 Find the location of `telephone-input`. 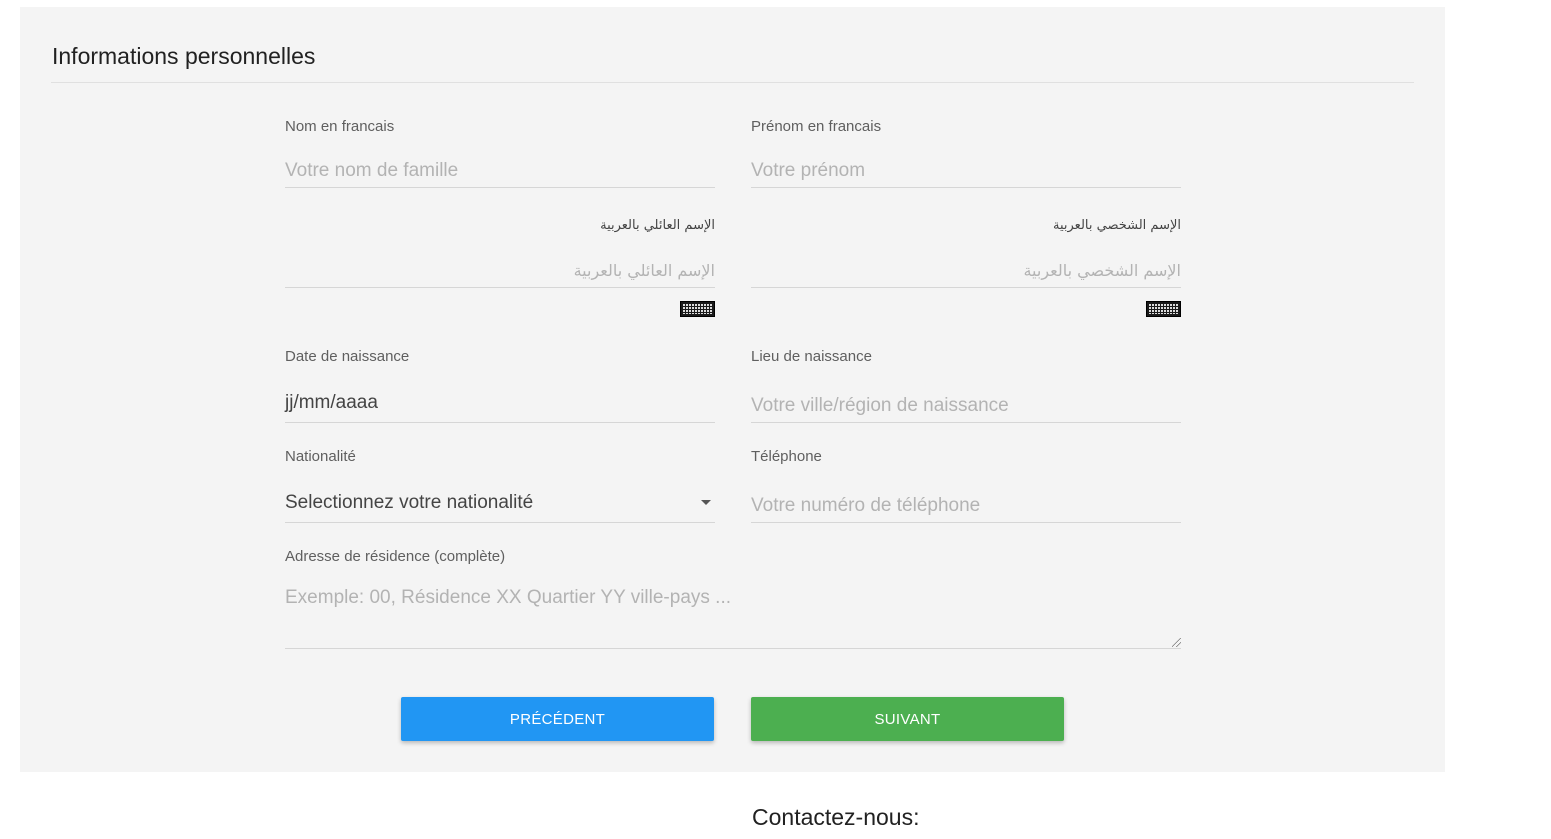

telephone-input is located at coordinates (966, 506).